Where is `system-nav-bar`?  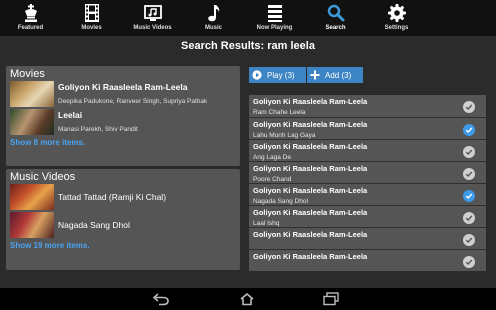
system-nav-bar is located at coordinates (248, 299).